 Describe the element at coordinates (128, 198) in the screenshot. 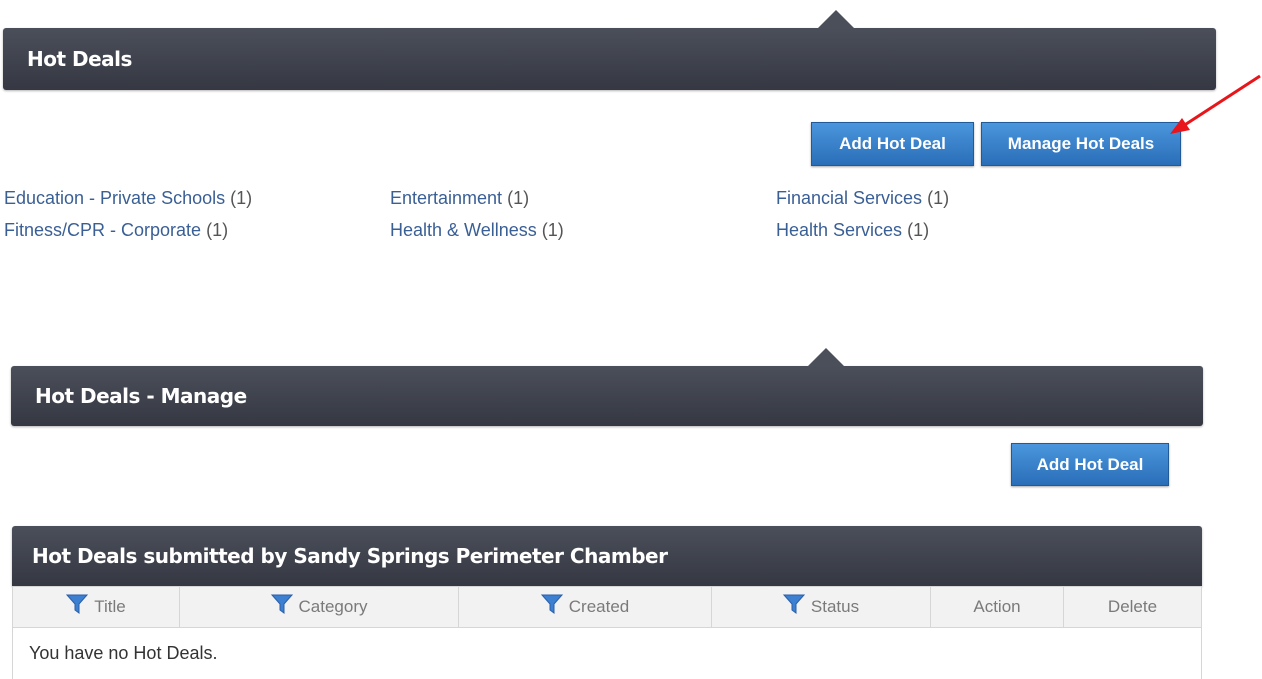

I see `category-link-education: Education - Private Schools (1)` at that location.